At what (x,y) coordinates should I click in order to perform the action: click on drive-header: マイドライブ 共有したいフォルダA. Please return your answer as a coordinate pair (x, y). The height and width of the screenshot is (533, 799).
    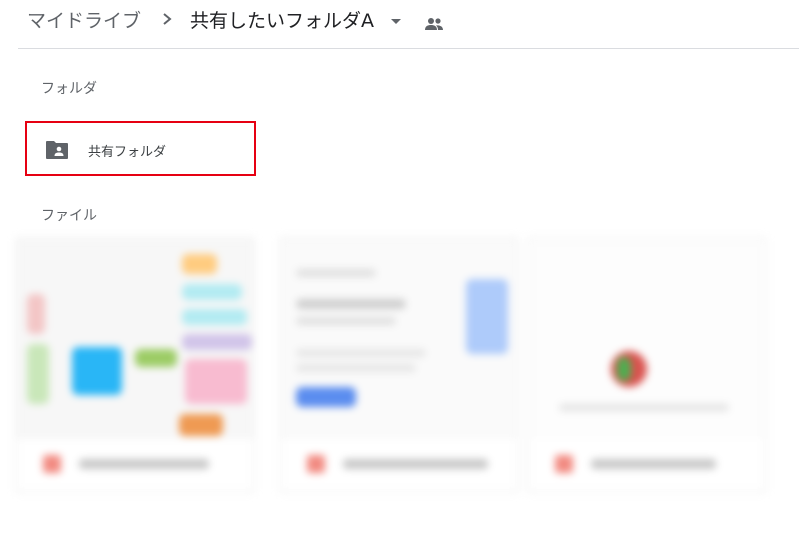
    Looking at the image, I should click on (399, 24).